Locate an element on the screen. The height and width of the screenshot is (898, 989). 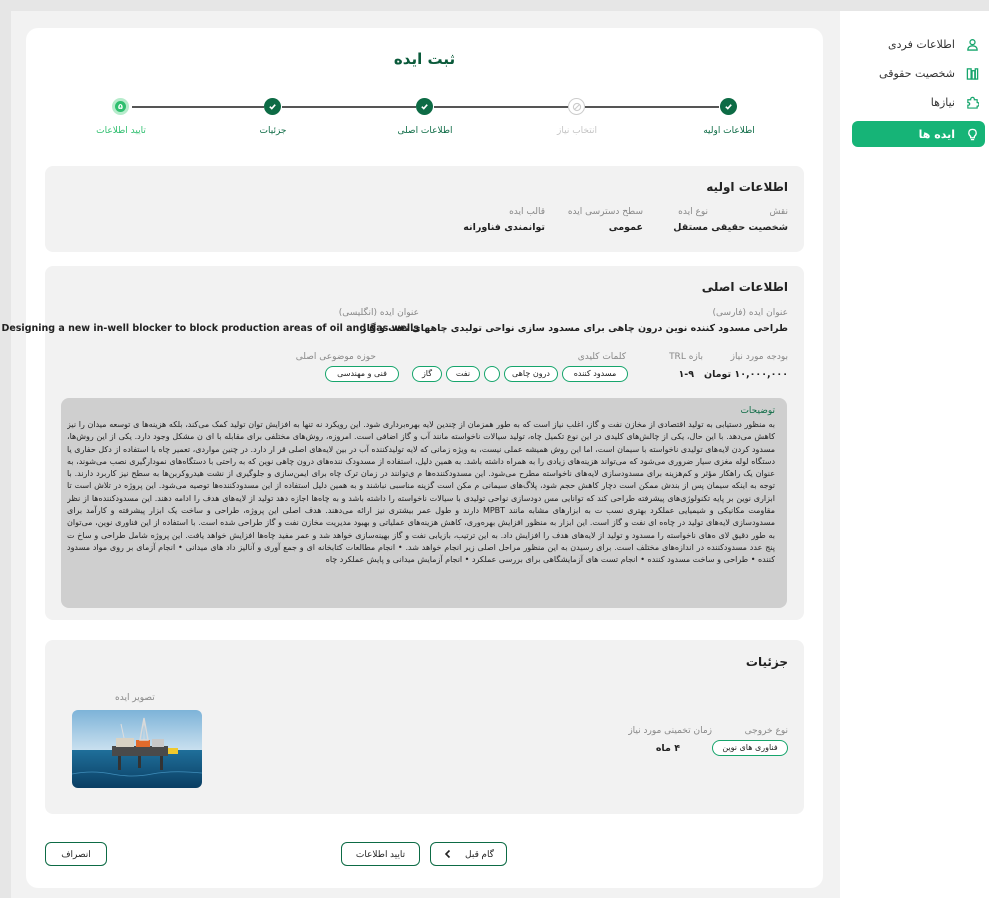
keyword-tag: مسدود کننده is located at coordinates (595, 374).